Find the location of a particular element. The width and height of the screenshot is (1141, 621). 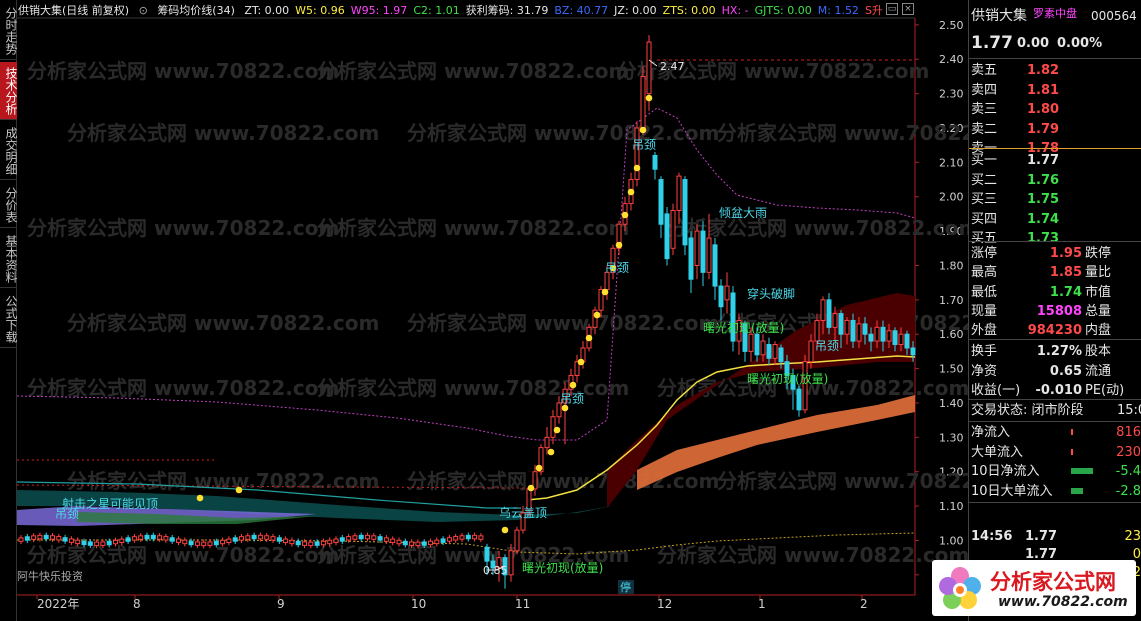

indicator-name: 筹码均价线(34) is located at coordinates (196, 10).